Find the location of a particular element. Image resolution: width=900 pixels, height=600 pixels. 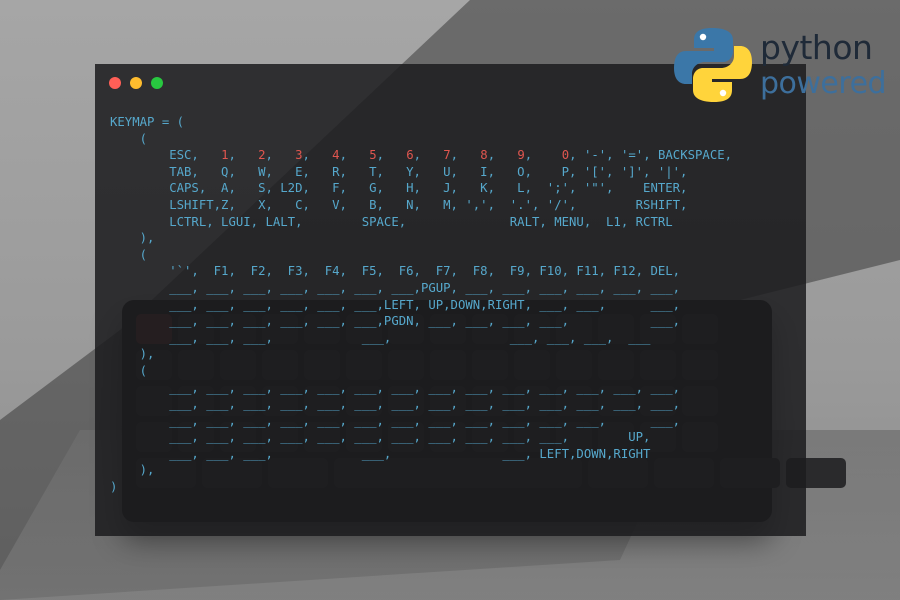

code-line-header: KEYMAP = ( is located at coordinates (147, 122).